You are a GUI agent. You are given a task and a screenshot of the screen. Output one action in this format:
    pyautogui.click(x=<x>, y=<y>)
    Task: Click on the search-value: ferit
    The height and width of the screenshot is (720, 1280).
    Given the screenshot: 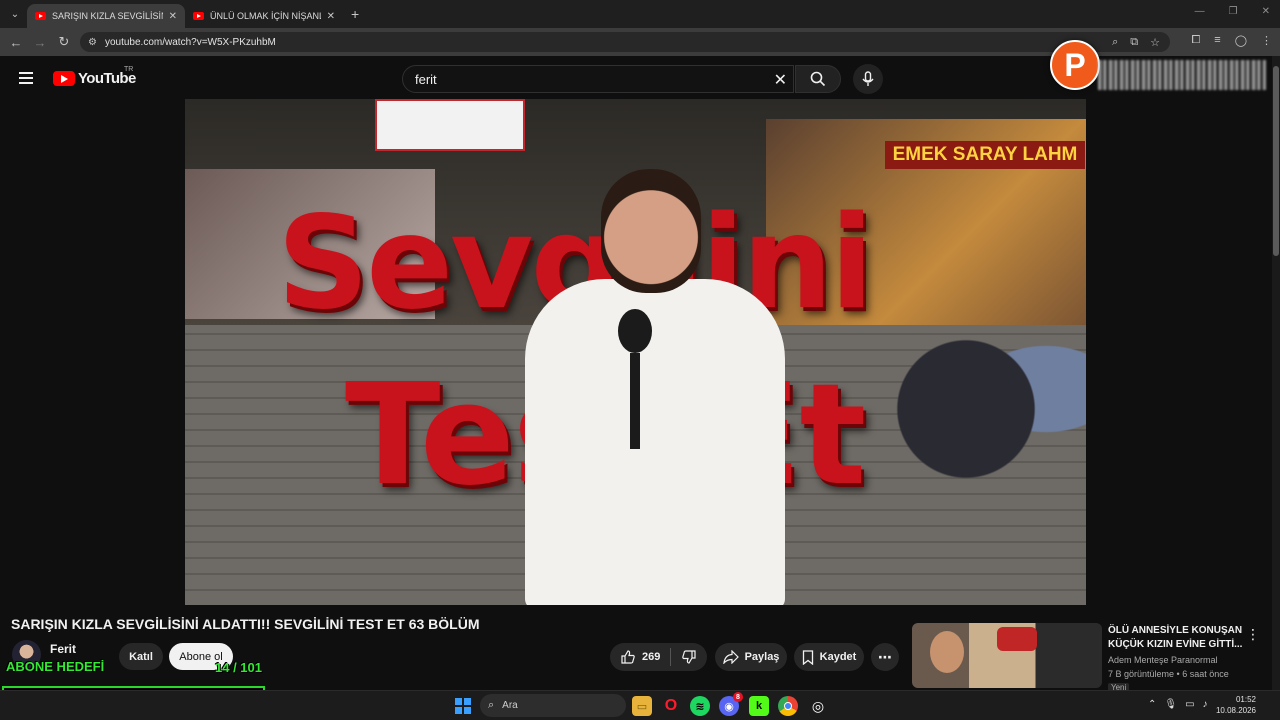 What is the action you would take?
    pyautogui.click(x=426, y=79)
    